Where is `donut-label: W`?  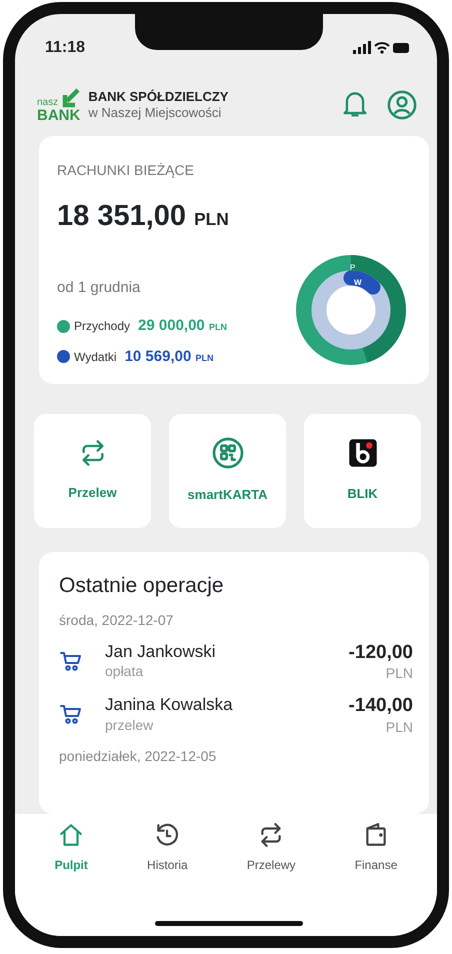 donut-label: W is located at coordinates (358, 282).